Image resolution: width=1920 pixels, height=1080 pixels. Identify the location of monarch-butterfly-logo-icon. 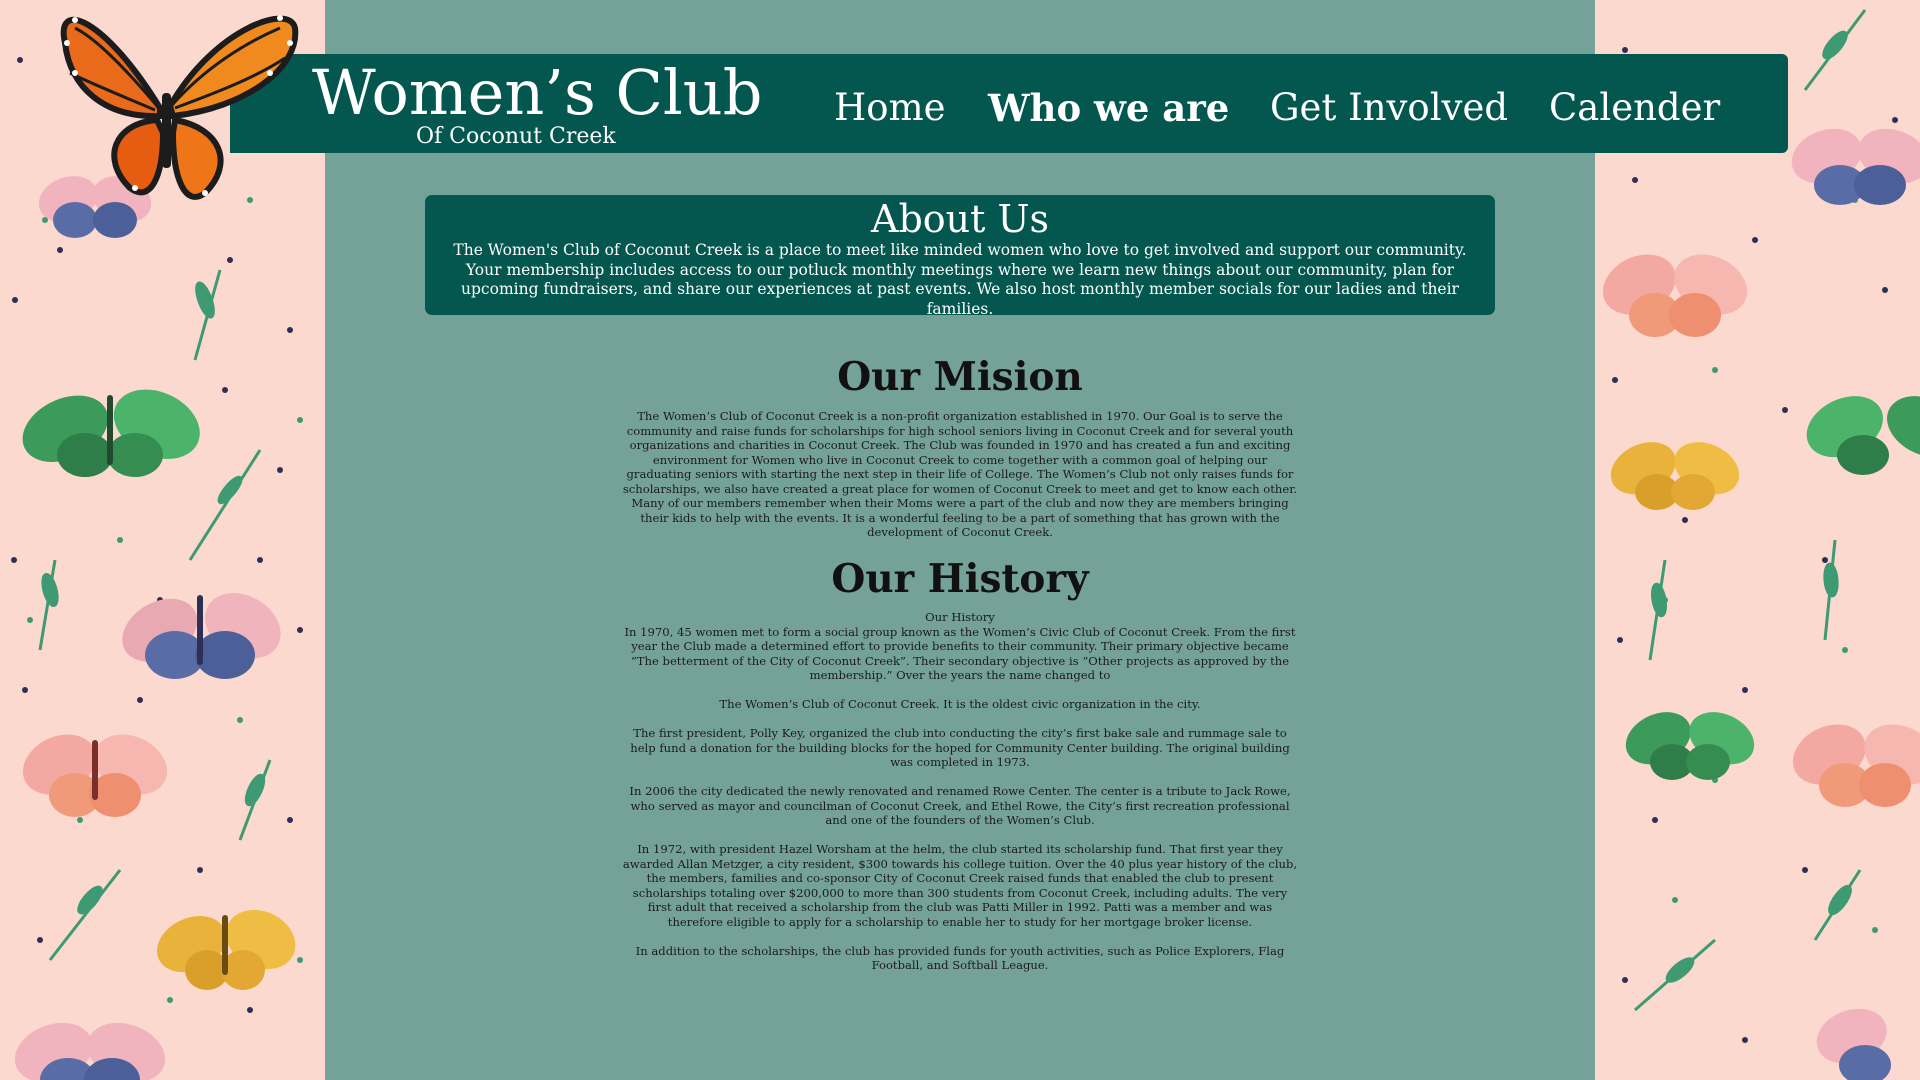
(175, 106).